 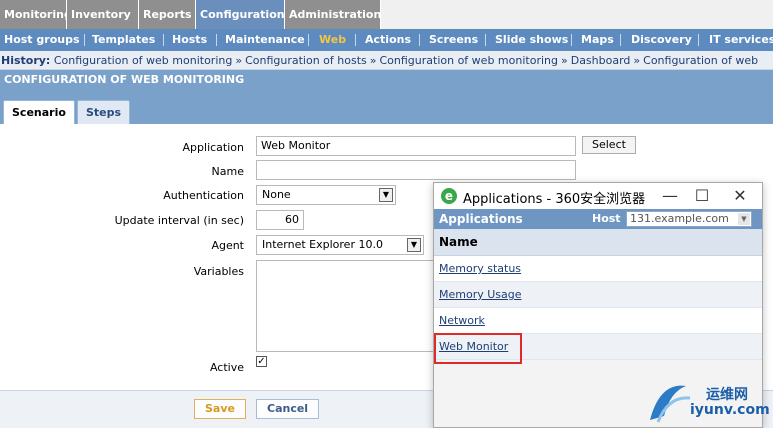 I want to click on variables-textarea, so click(x=346, y=306).